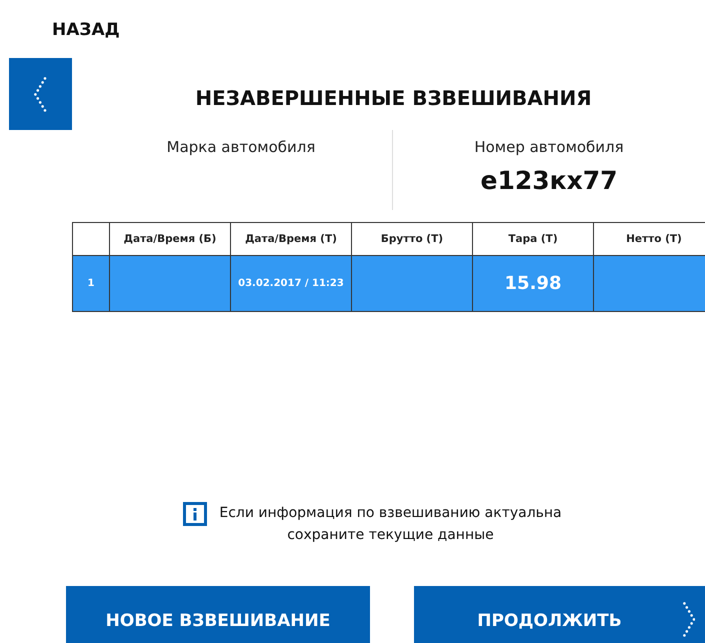 This screenshot has height=643, width=705. I want to click on back-label: НАЗАД, so click(352, 29).